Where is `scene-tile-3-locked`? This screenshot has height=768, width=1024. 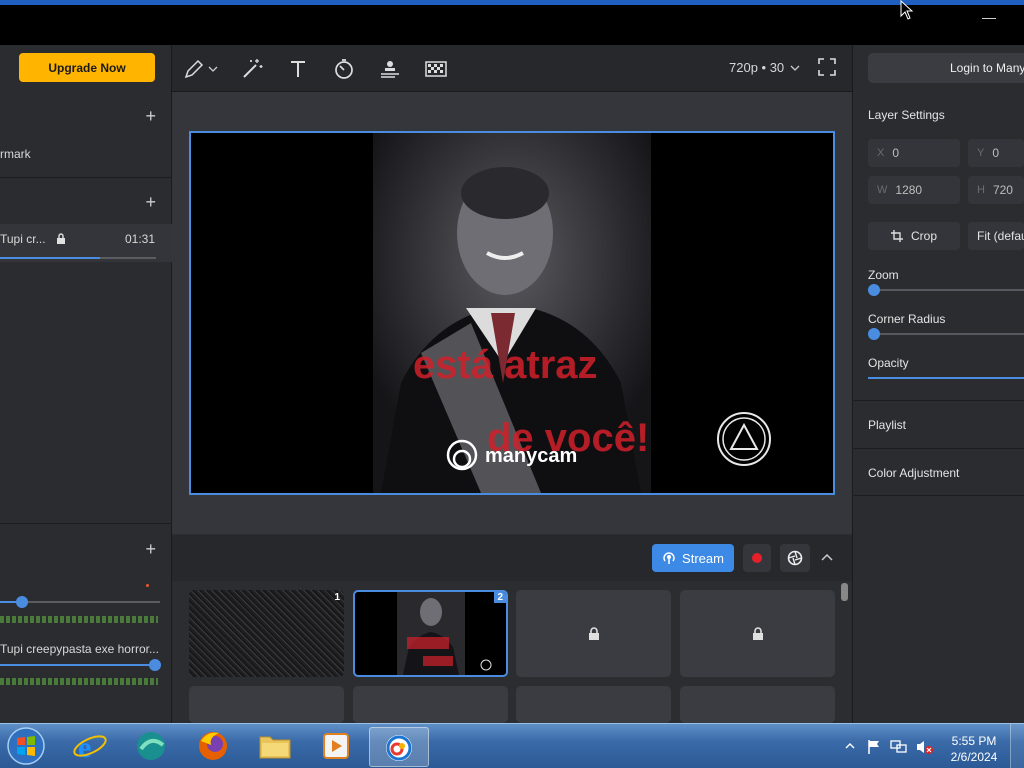
scene-tile-3-locked is located at coordinates (593, 633).